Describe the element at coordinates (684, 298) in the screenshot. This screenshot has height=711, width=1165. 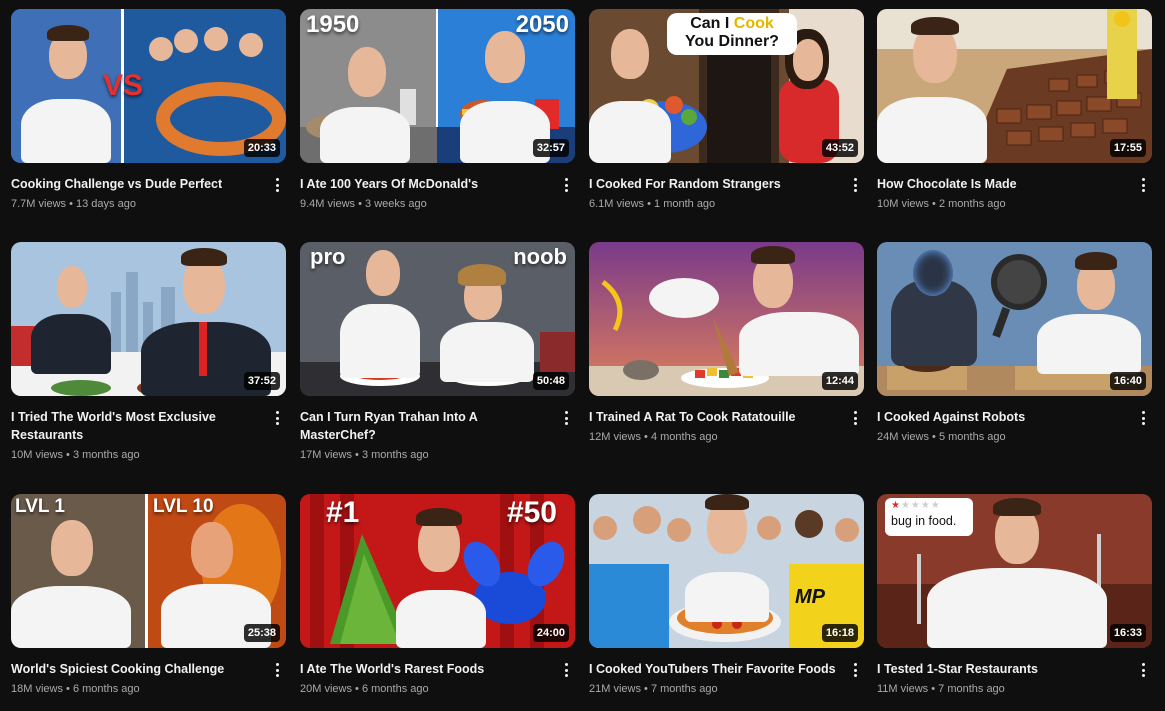
I see `chef-sleeve` at that location.